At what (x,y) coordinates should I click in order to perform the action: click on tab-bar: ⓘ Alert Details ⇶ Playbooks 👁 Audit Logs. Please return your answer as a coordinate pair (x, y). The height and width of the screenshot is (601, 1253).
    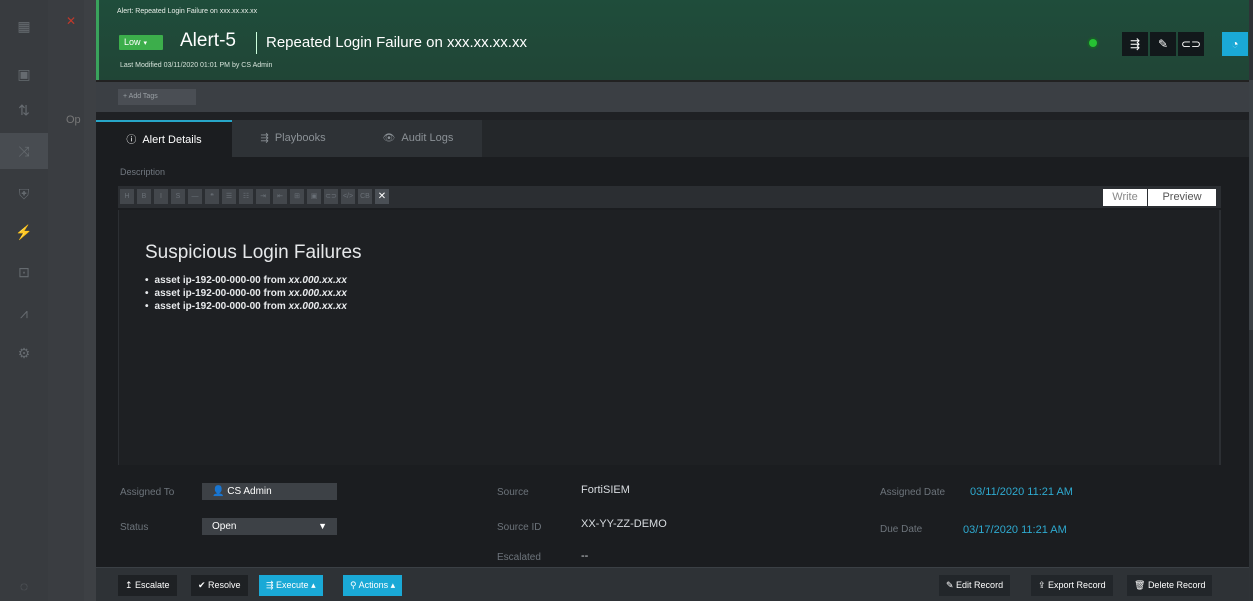
    Looking at the image, I should click on (674, 138).